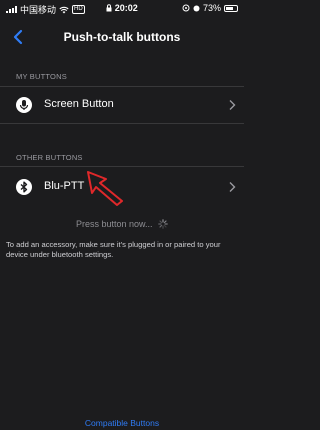 This screenshot has height=430, width=320. Describe the element at coordinates (24, 187) in the screenshot. I see `bluetooth-icon` at that location.